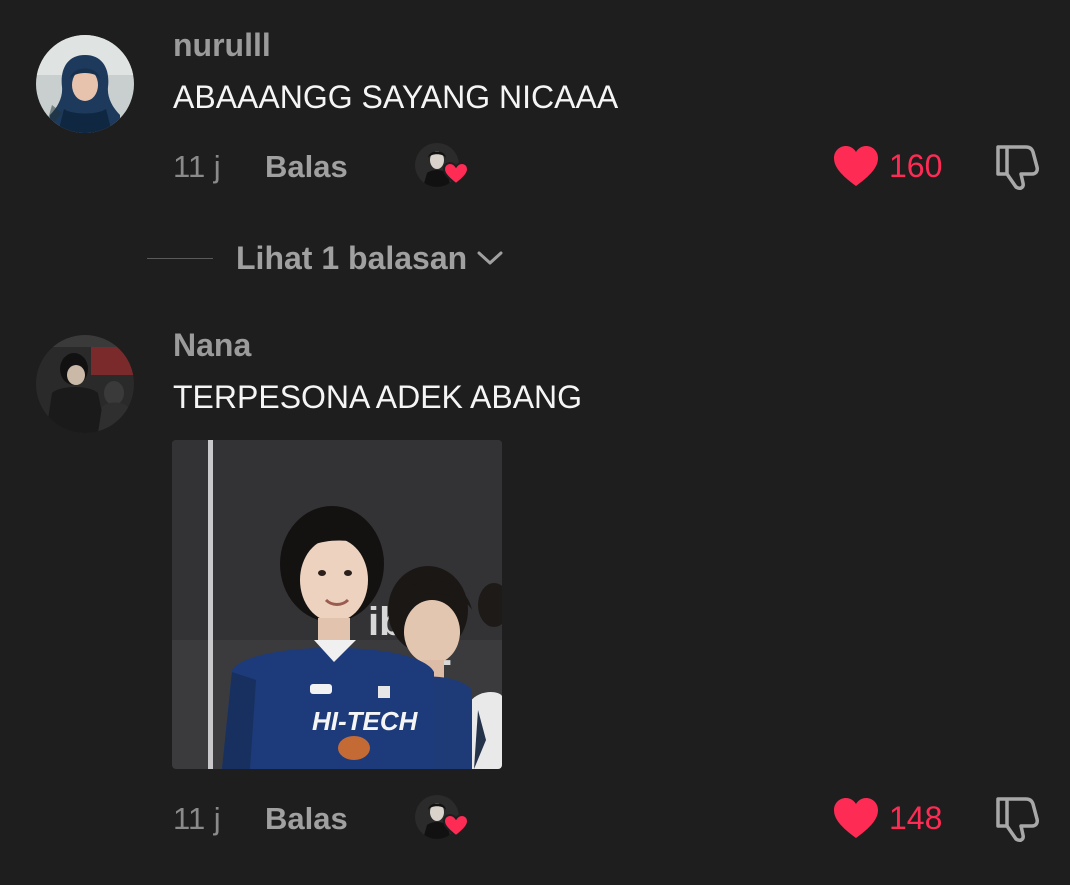 The width and height of the screenshot is (1070, 885). Describe the element at coordinates (222, 45) in the screenshot. I see `username: nurulll` at that location.